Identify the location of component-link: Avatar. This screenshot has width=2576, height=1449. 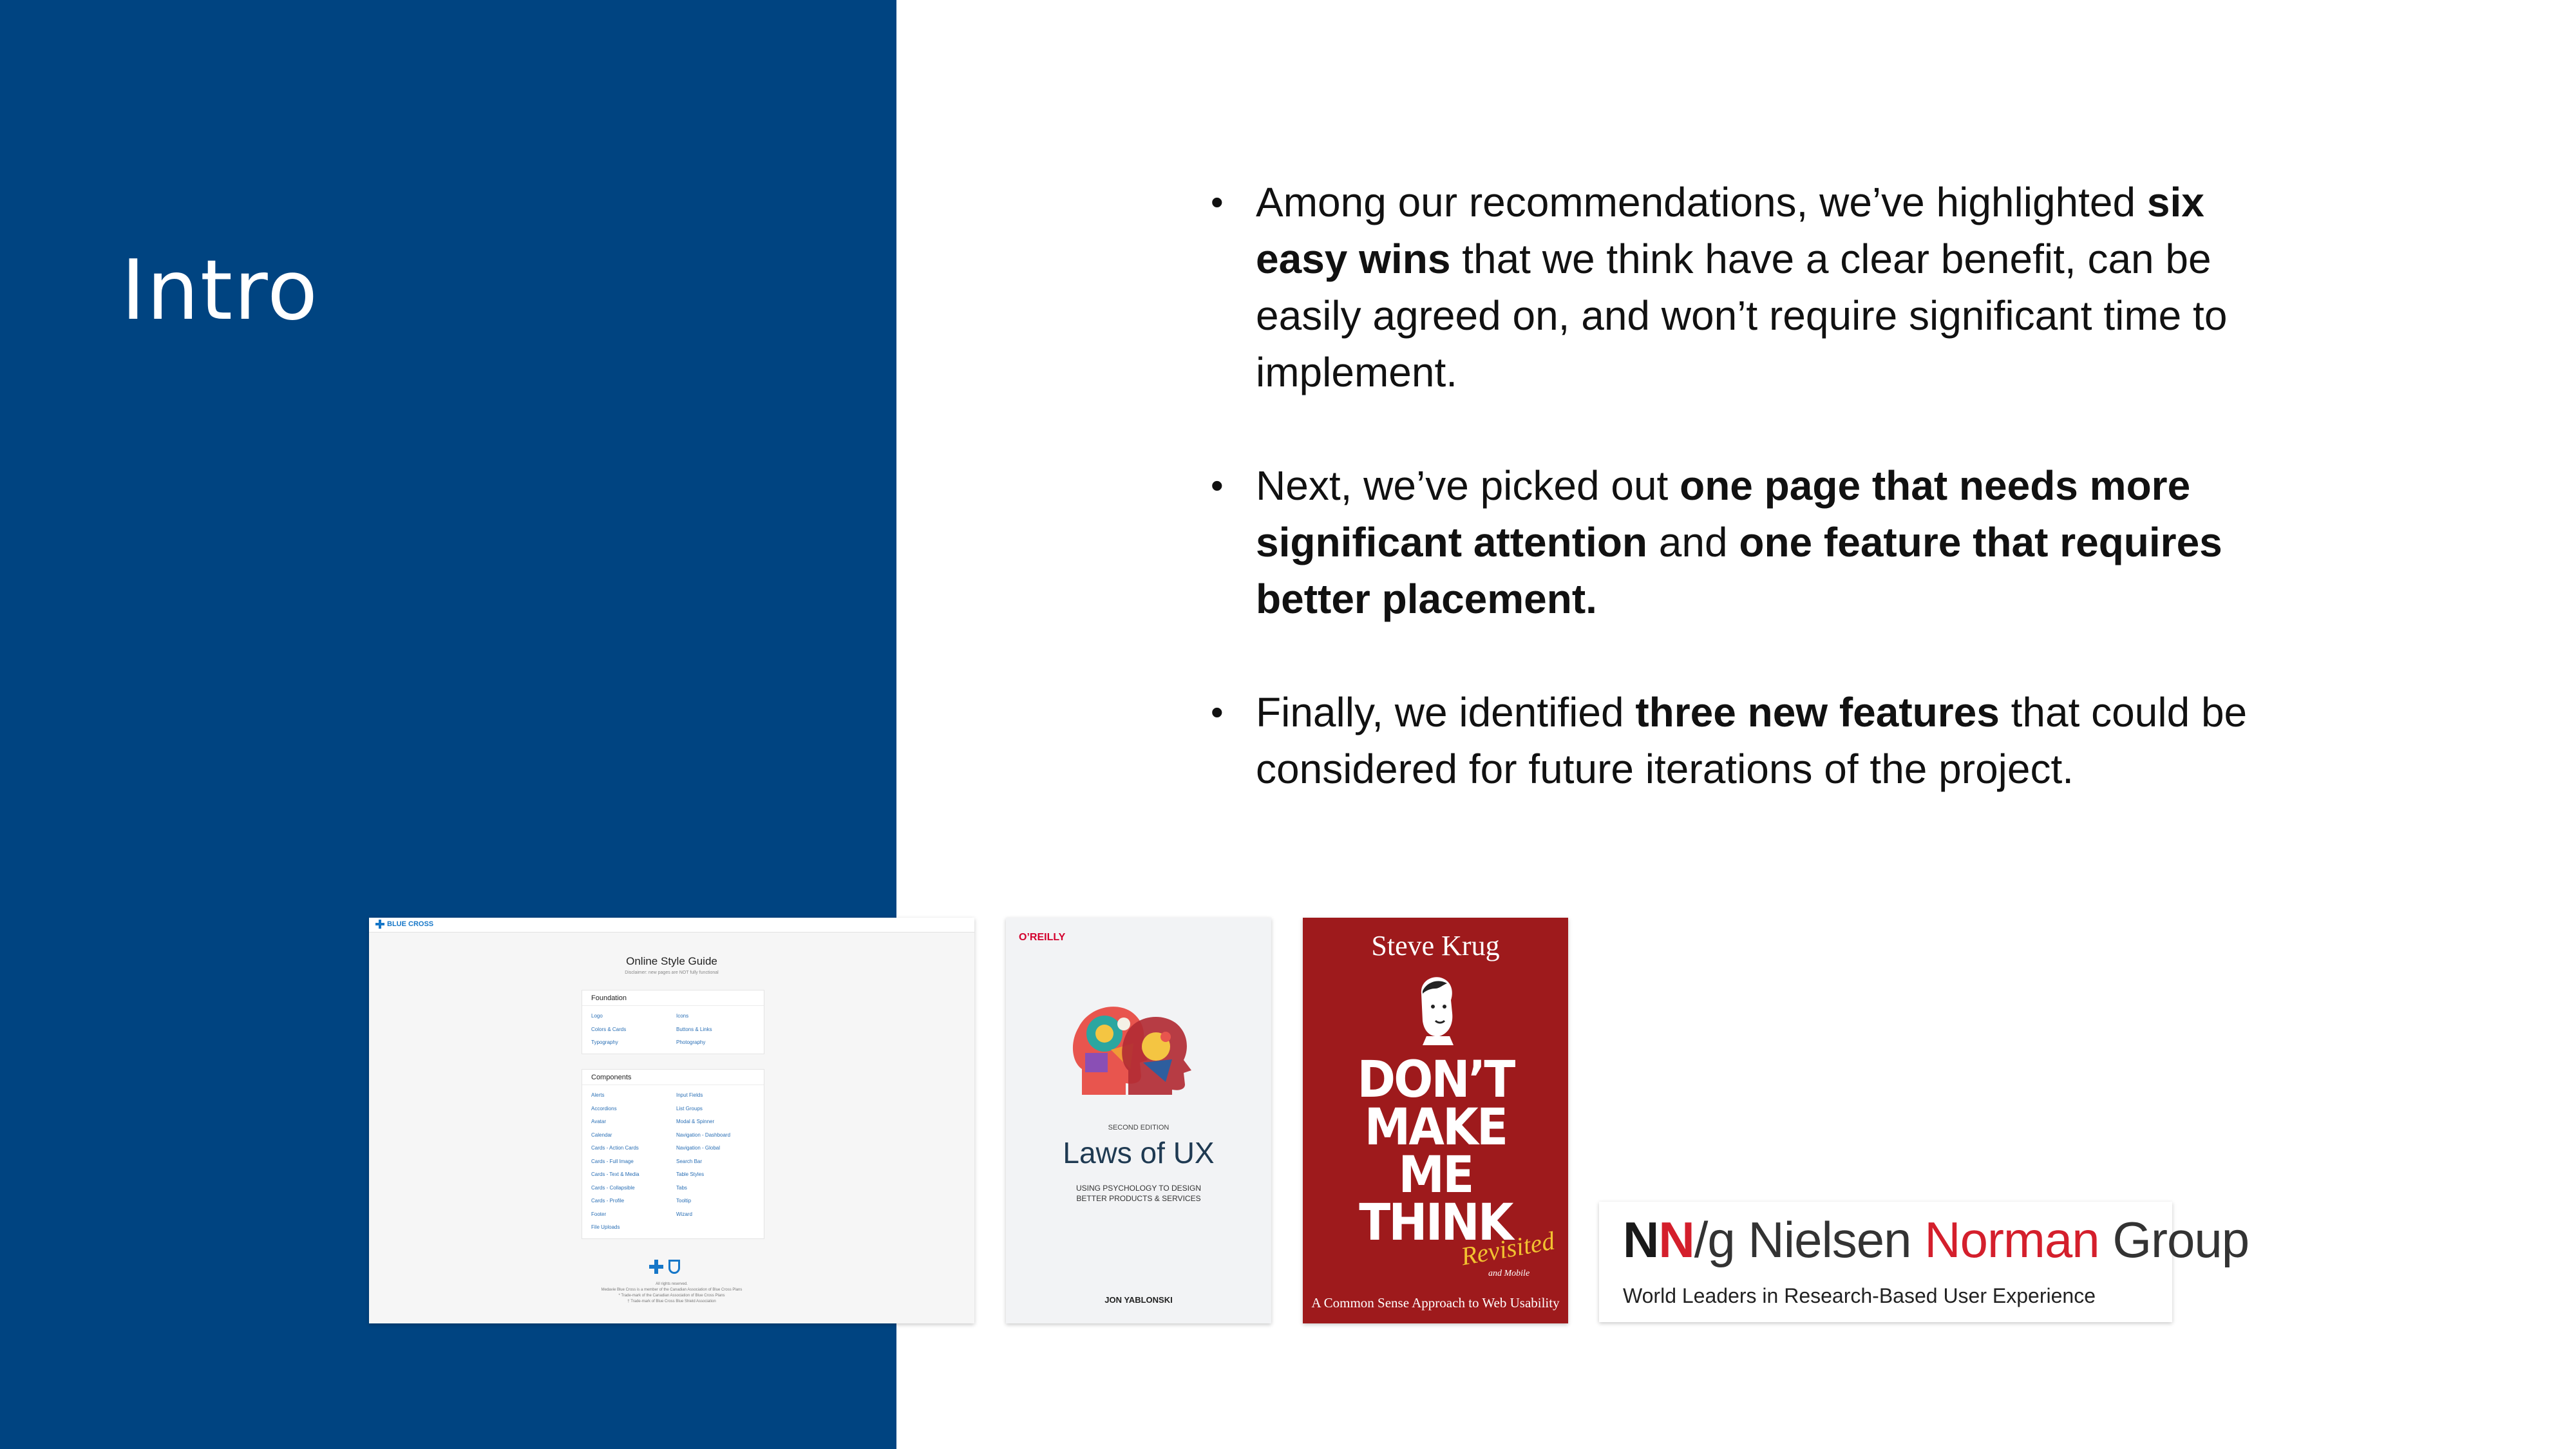
(598, 1122).